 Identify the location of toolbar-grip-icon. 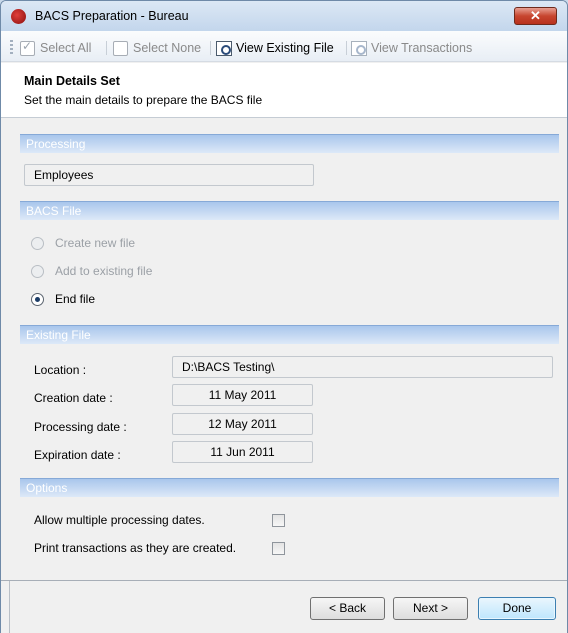
(11, 47).